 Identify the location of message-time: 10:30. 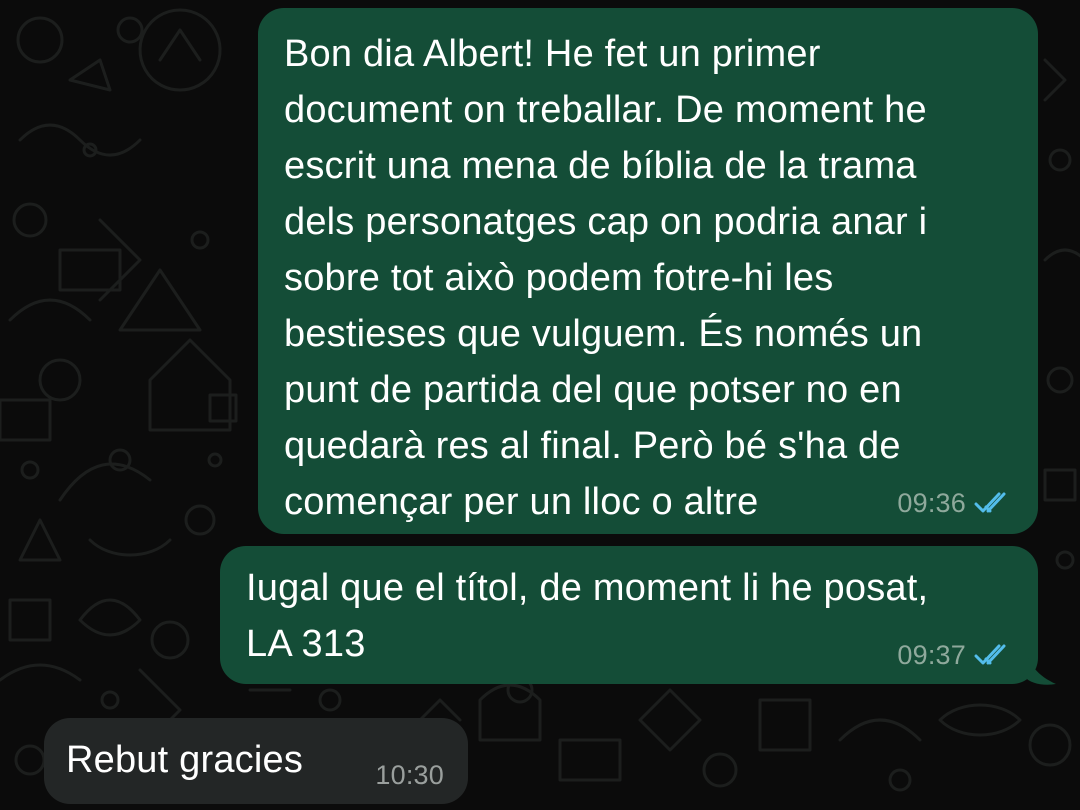
(409, 775).